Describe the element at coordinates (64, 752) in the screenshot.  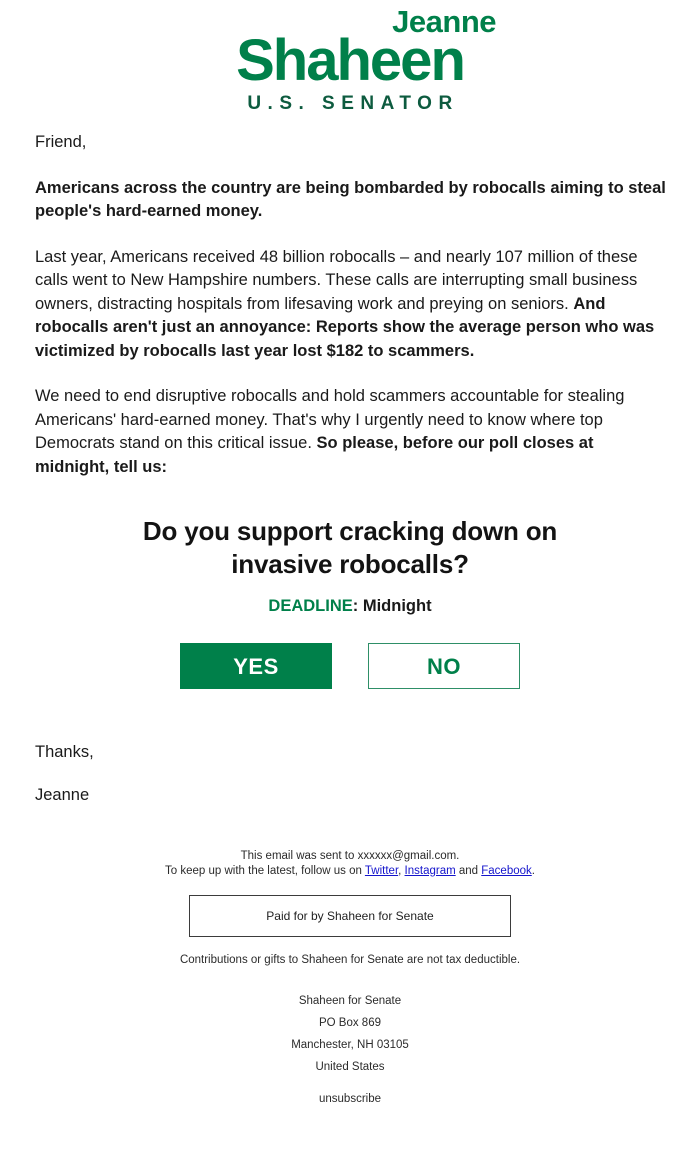
I see `signoff-closing: Thanks,` at that location.